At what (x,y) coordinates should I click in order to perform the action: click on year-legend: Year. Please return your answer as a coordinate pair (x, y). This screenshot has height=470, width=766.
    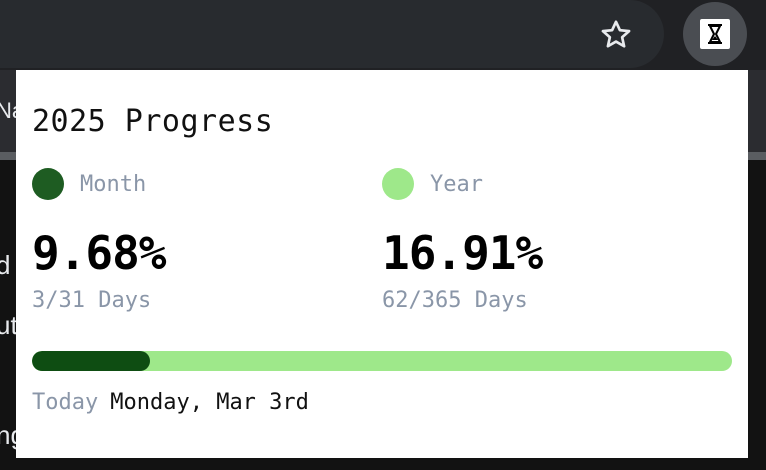
    Looking at the image, I should click on (432, 184).